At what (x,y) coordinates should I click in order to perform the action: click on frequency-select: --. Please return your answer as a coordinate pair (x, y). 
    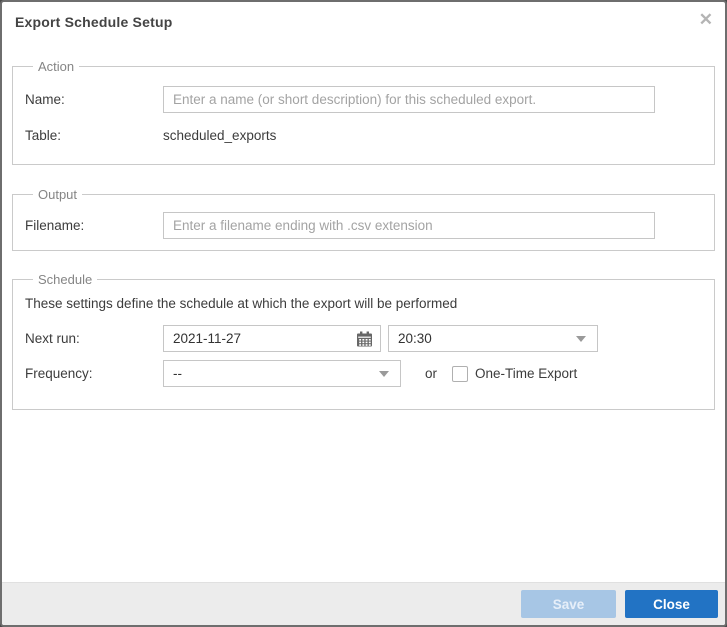
    Looking at the image, I should click on (282, 373).